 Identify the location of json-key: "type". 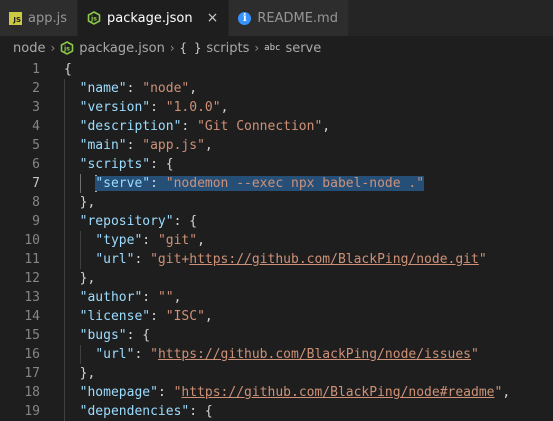
(119, 240).